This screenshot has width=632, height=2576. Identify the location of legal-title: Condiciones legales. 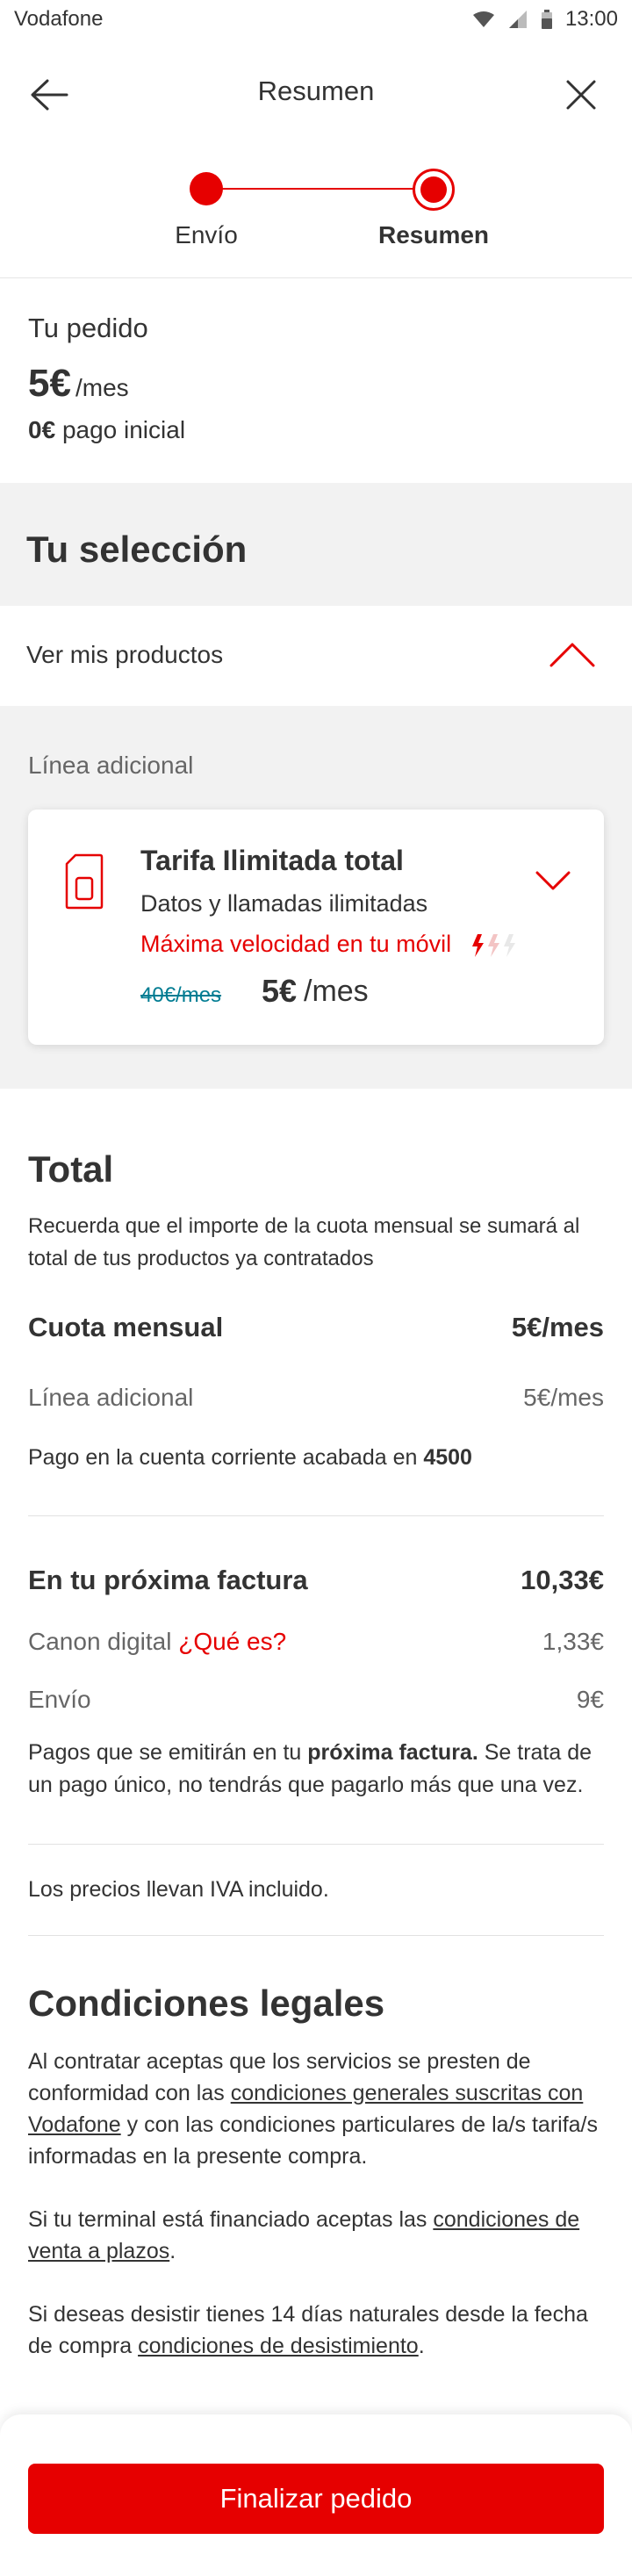
(207, 2003).